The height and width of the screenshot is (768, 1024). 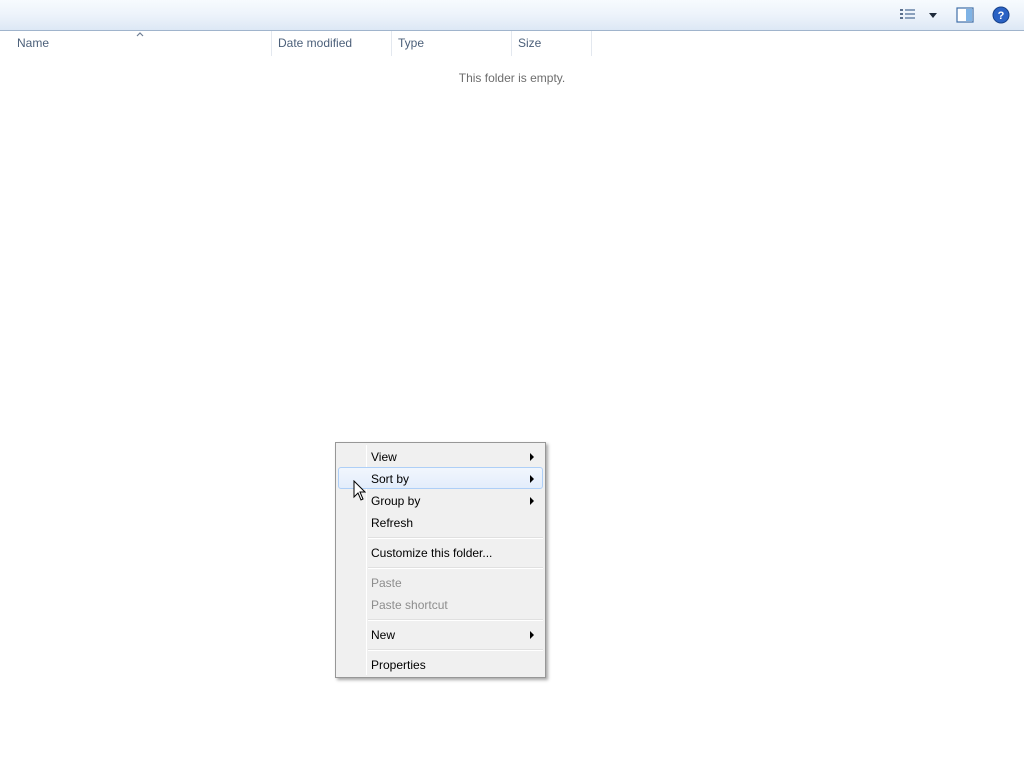 What do you see at coordinates (392, 523) in the screenshot?
I see `menu-item-label: Refresh` at bounding box center [392, 523].